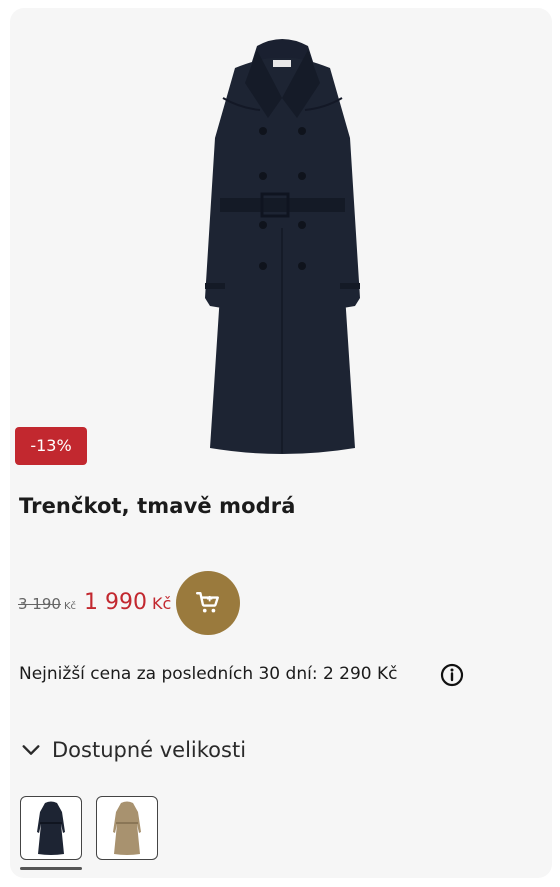 The width and height of the screenshot is (560, 887). I want to click on current-price-currency: Kč, so click(162, 603).